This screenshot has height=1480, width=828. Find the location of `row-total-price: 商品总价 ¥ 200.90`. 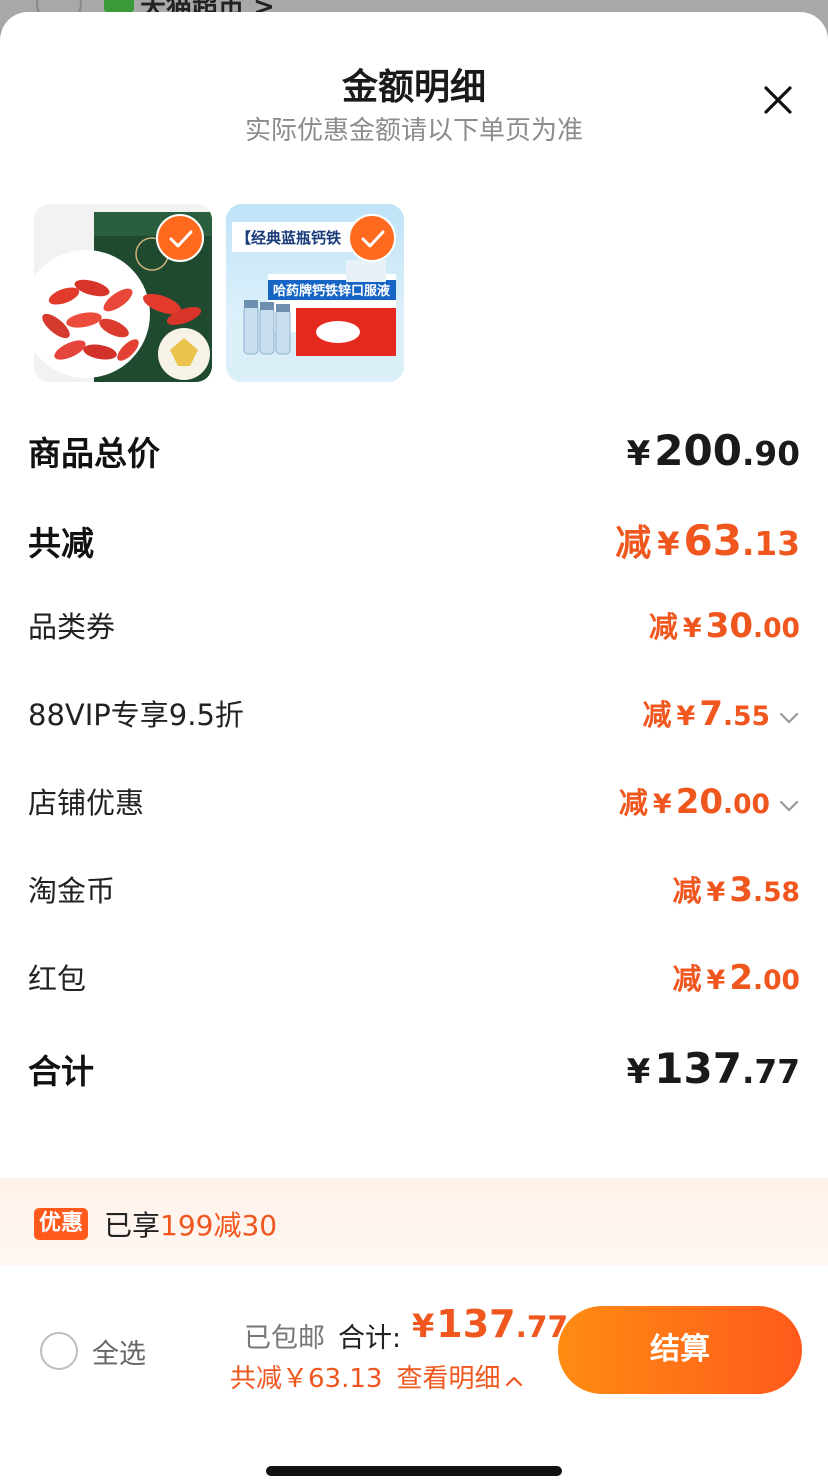

row-total-price: 商品总价 ¥ 200.90 is located at coordinates (414, 450).